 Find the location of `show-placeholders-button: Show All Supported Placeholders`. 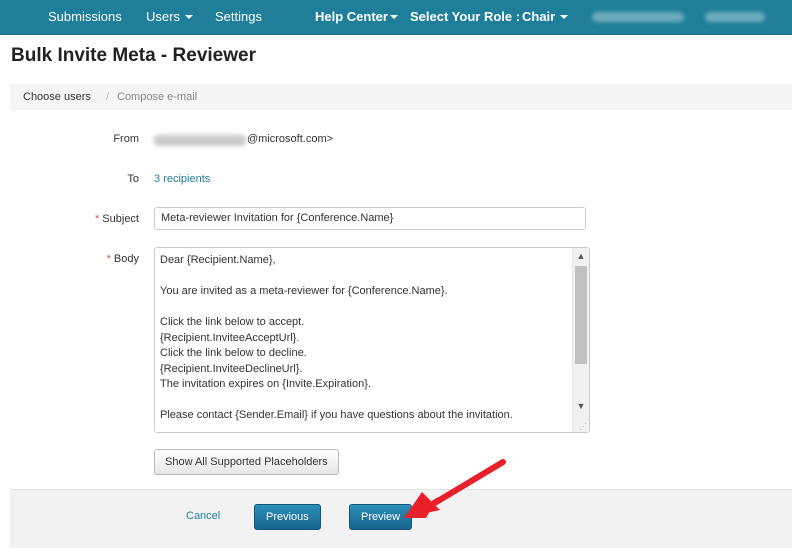

show-placeholders-button: Show All Supported Placeholders is located at coordinates (246, 462).